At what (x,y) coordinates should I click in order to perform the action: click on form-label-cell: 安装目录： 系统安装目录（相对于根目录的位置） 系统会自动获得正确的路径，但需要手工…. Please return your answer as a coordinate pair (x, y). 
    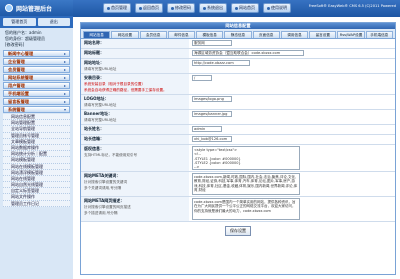
    Looking at the image, I should click on (135, 84).